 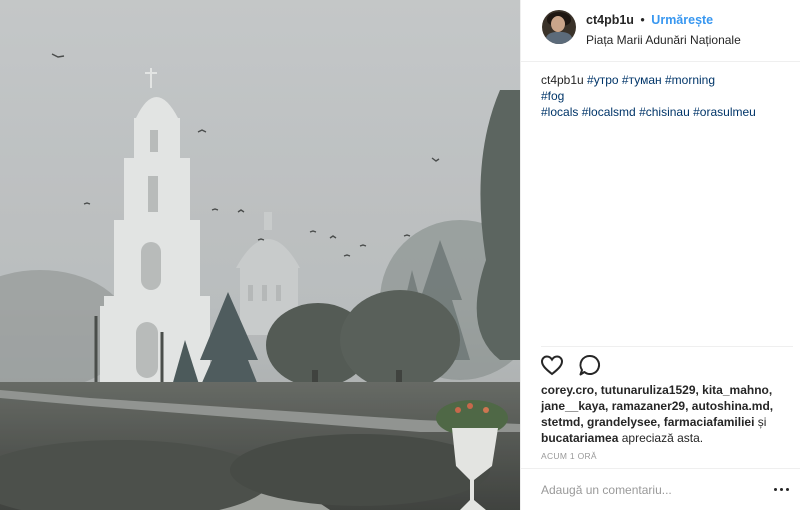 I want to click on hashtag-link: #chisinau, so click(x=664, y=112).